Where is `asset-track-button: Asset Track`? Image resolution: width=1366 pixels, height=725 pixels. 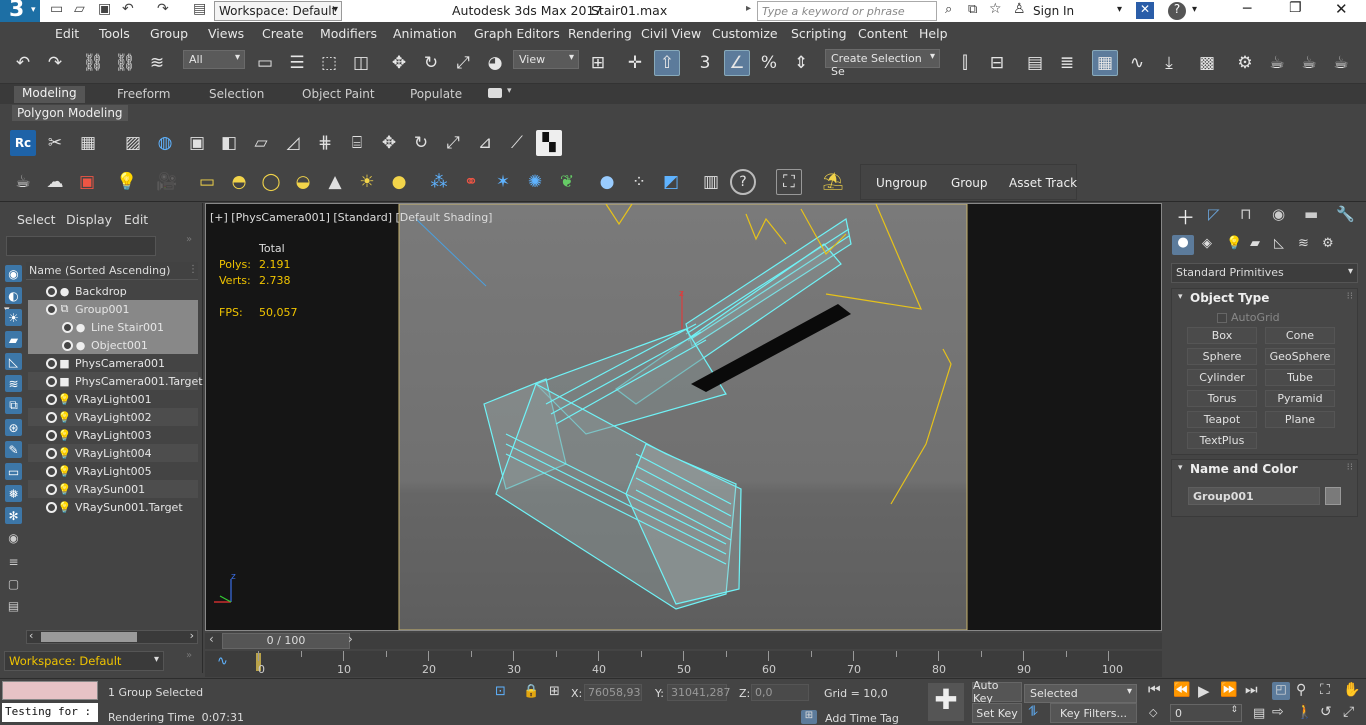
asset-track-button: Asset Track is located at coordinates (1043, 183).